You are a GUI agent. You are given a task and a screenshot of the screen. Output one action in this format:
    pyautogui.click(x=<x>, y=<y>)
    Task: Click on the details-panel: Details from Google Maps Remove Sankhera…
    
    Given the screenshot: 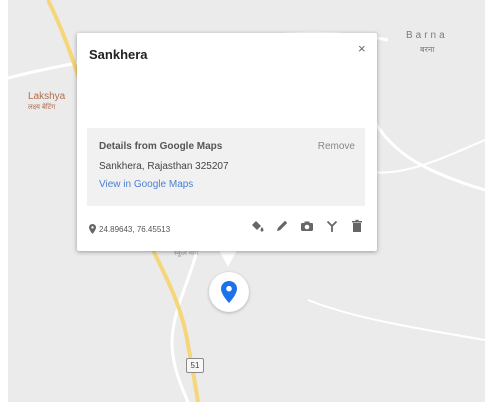 What is the action you would take?
    pyautogui.click(x=226, y=167)
    